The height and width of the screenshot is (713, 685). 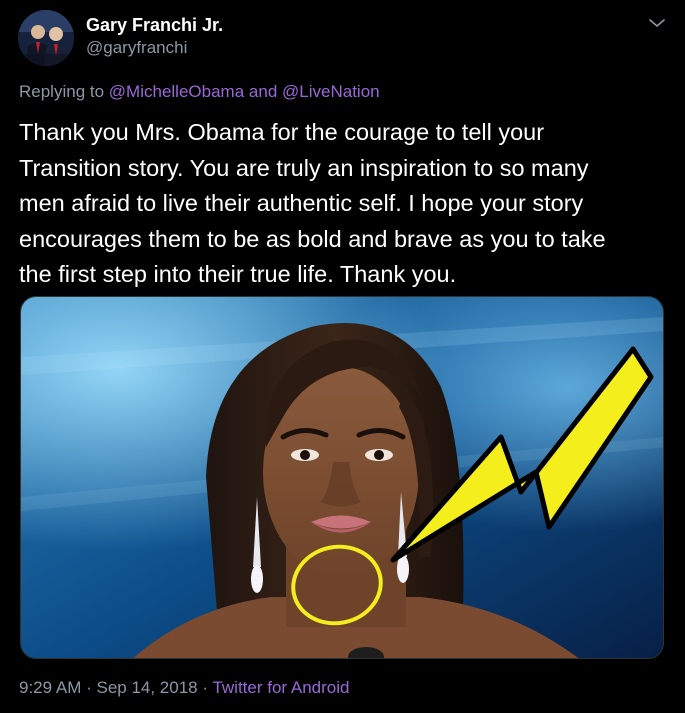 I want to click on tweet-source-link: Twitter for Android, so click(x=280, y=687).